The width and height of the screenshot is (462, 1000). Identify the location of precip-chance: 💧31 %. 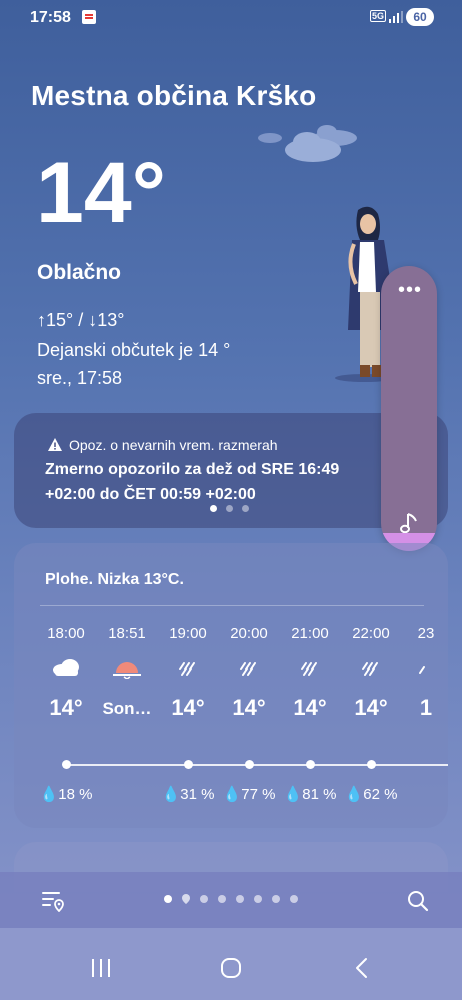
(188, 794).